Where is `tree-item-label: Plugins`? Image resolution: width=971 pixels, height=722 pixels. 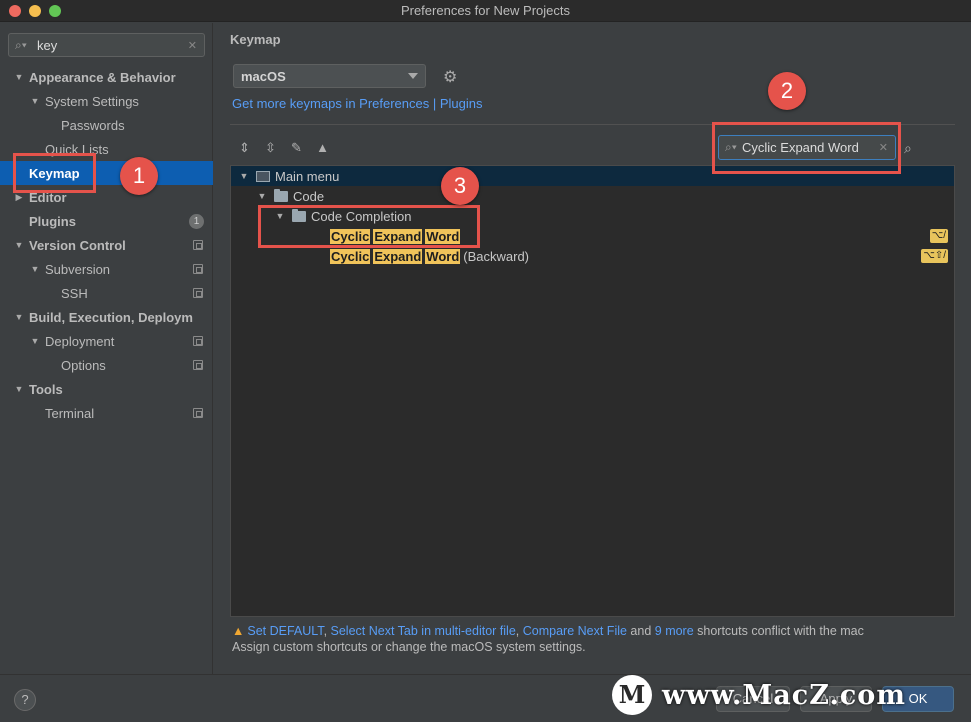 tree-item-label: Plugins is located at coordinates (52, 221).